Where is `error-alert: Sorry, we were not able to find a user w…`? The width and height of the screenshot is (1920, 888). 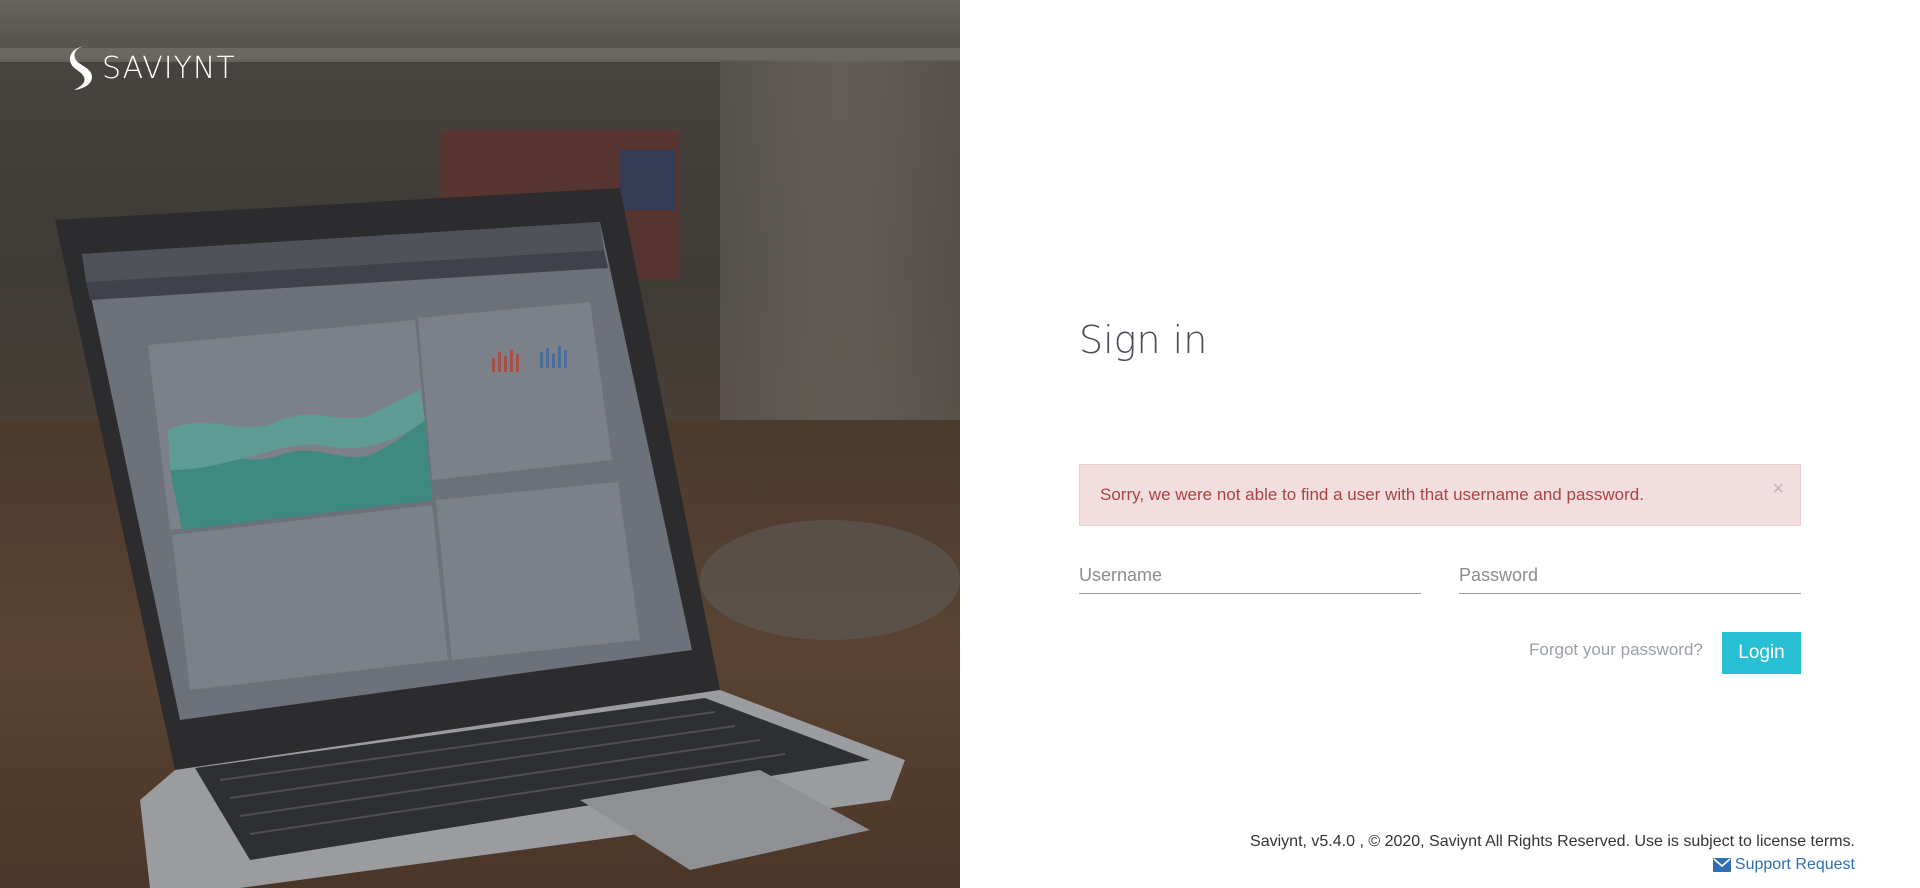 error-alert: Sorry, we were not able to find a user w… is located at coordinates (1440, 495).